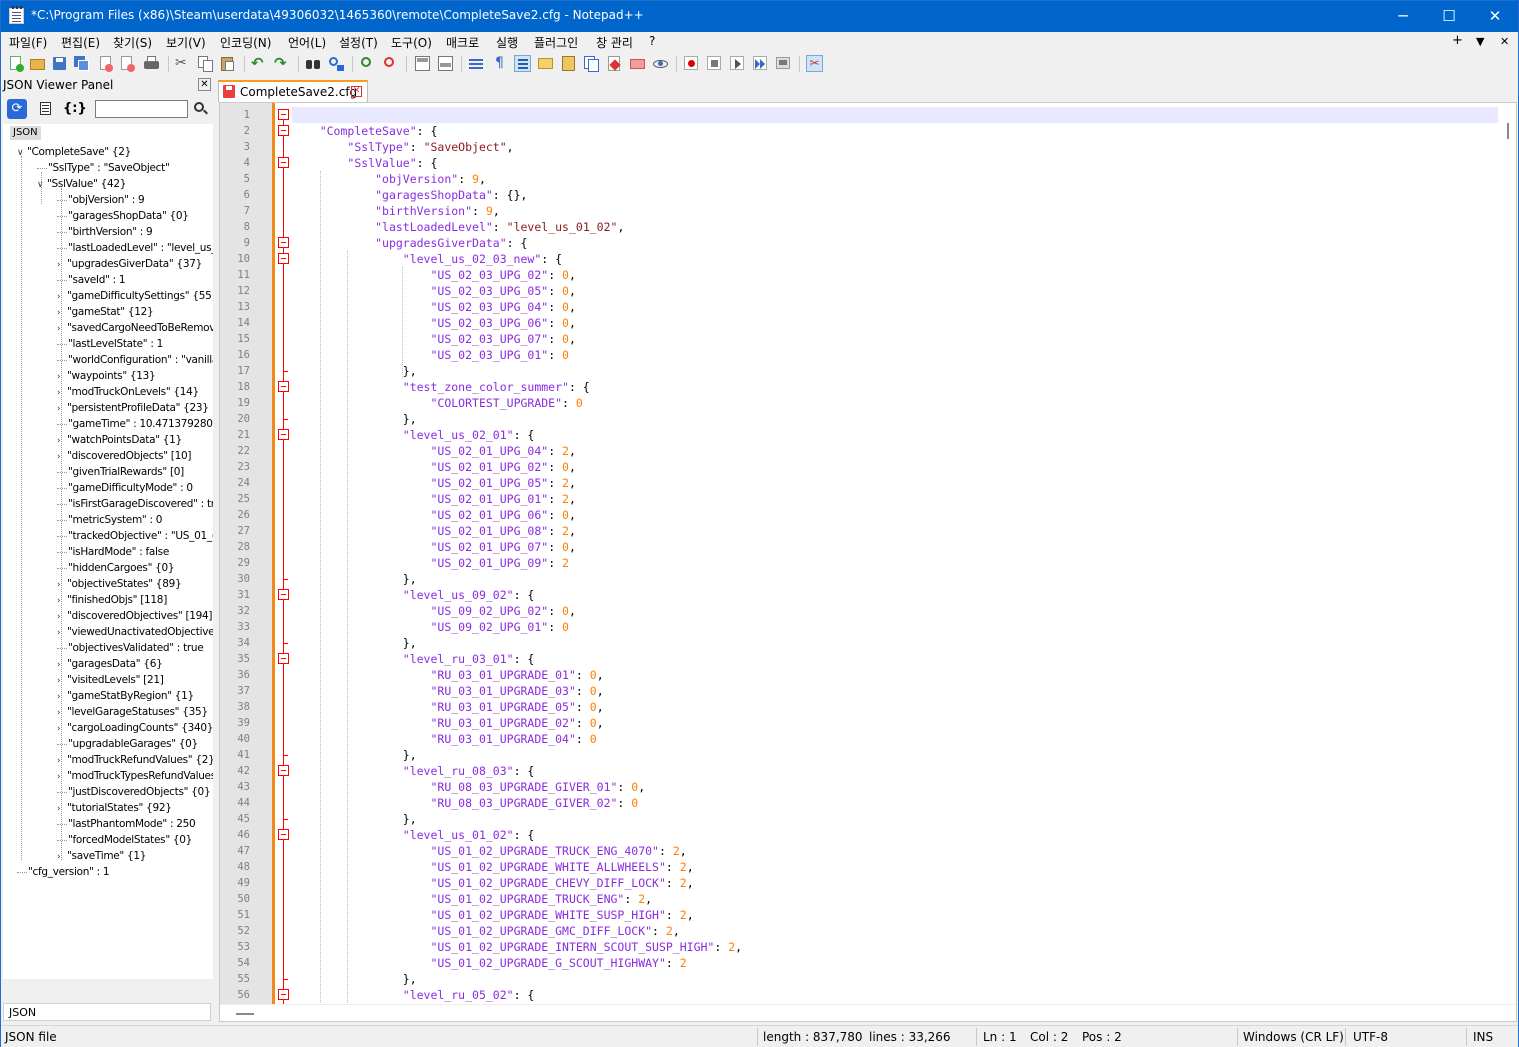  I want to click on tree-root-badge: JSON, so click(25, 133).